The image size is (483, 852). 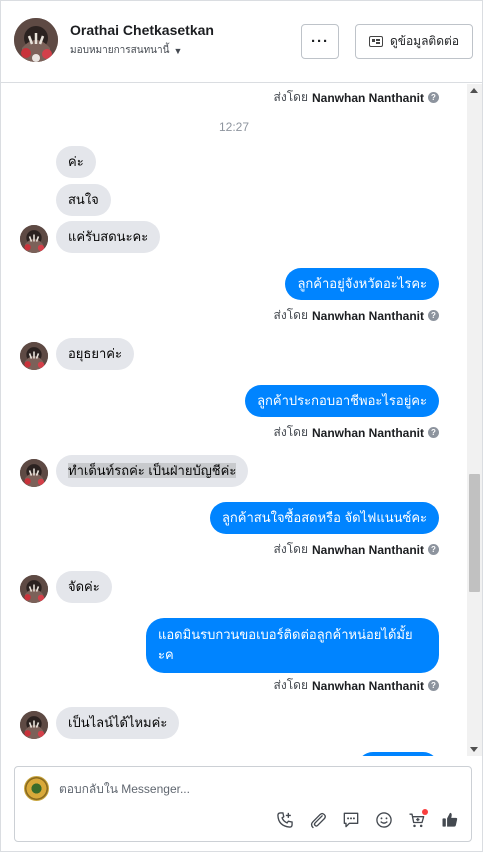 What do you see at coordinates (474, 749) in the screenshot?
I see `scroll-down-arrow-icon` at bounding box center [474, 749].